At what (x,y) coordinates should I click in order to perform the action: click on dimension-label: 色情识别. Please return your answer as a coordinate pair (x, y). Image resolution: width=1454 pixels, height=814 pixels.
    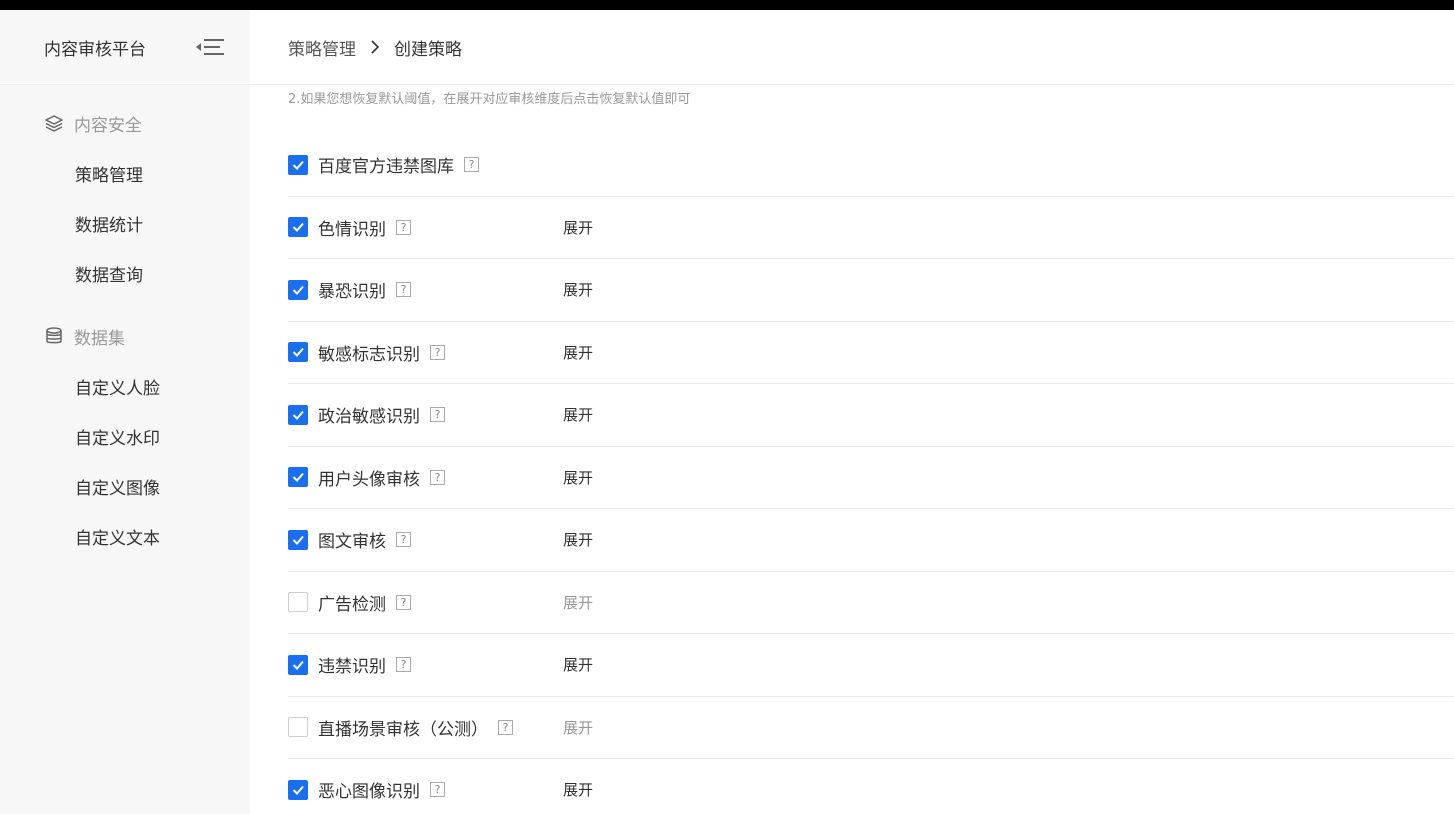
    Looking at the image, I should click on (352, 229).